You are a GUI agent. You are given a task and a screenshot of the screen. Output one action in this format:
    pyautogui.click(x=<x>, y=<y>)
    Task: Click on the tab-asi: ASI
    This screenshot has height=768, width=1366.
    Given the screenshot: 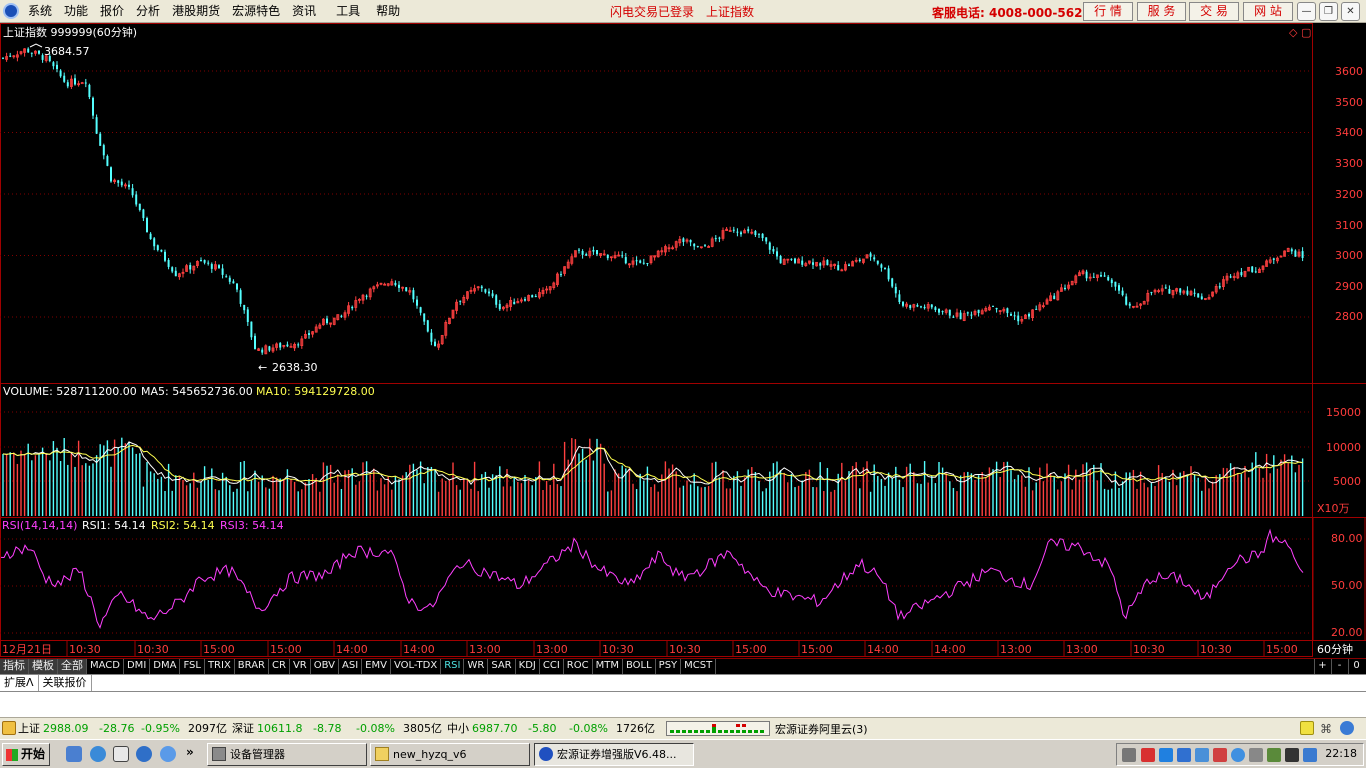 What is the action you would take?
    pyautogui.click(x=351, y=666)
    